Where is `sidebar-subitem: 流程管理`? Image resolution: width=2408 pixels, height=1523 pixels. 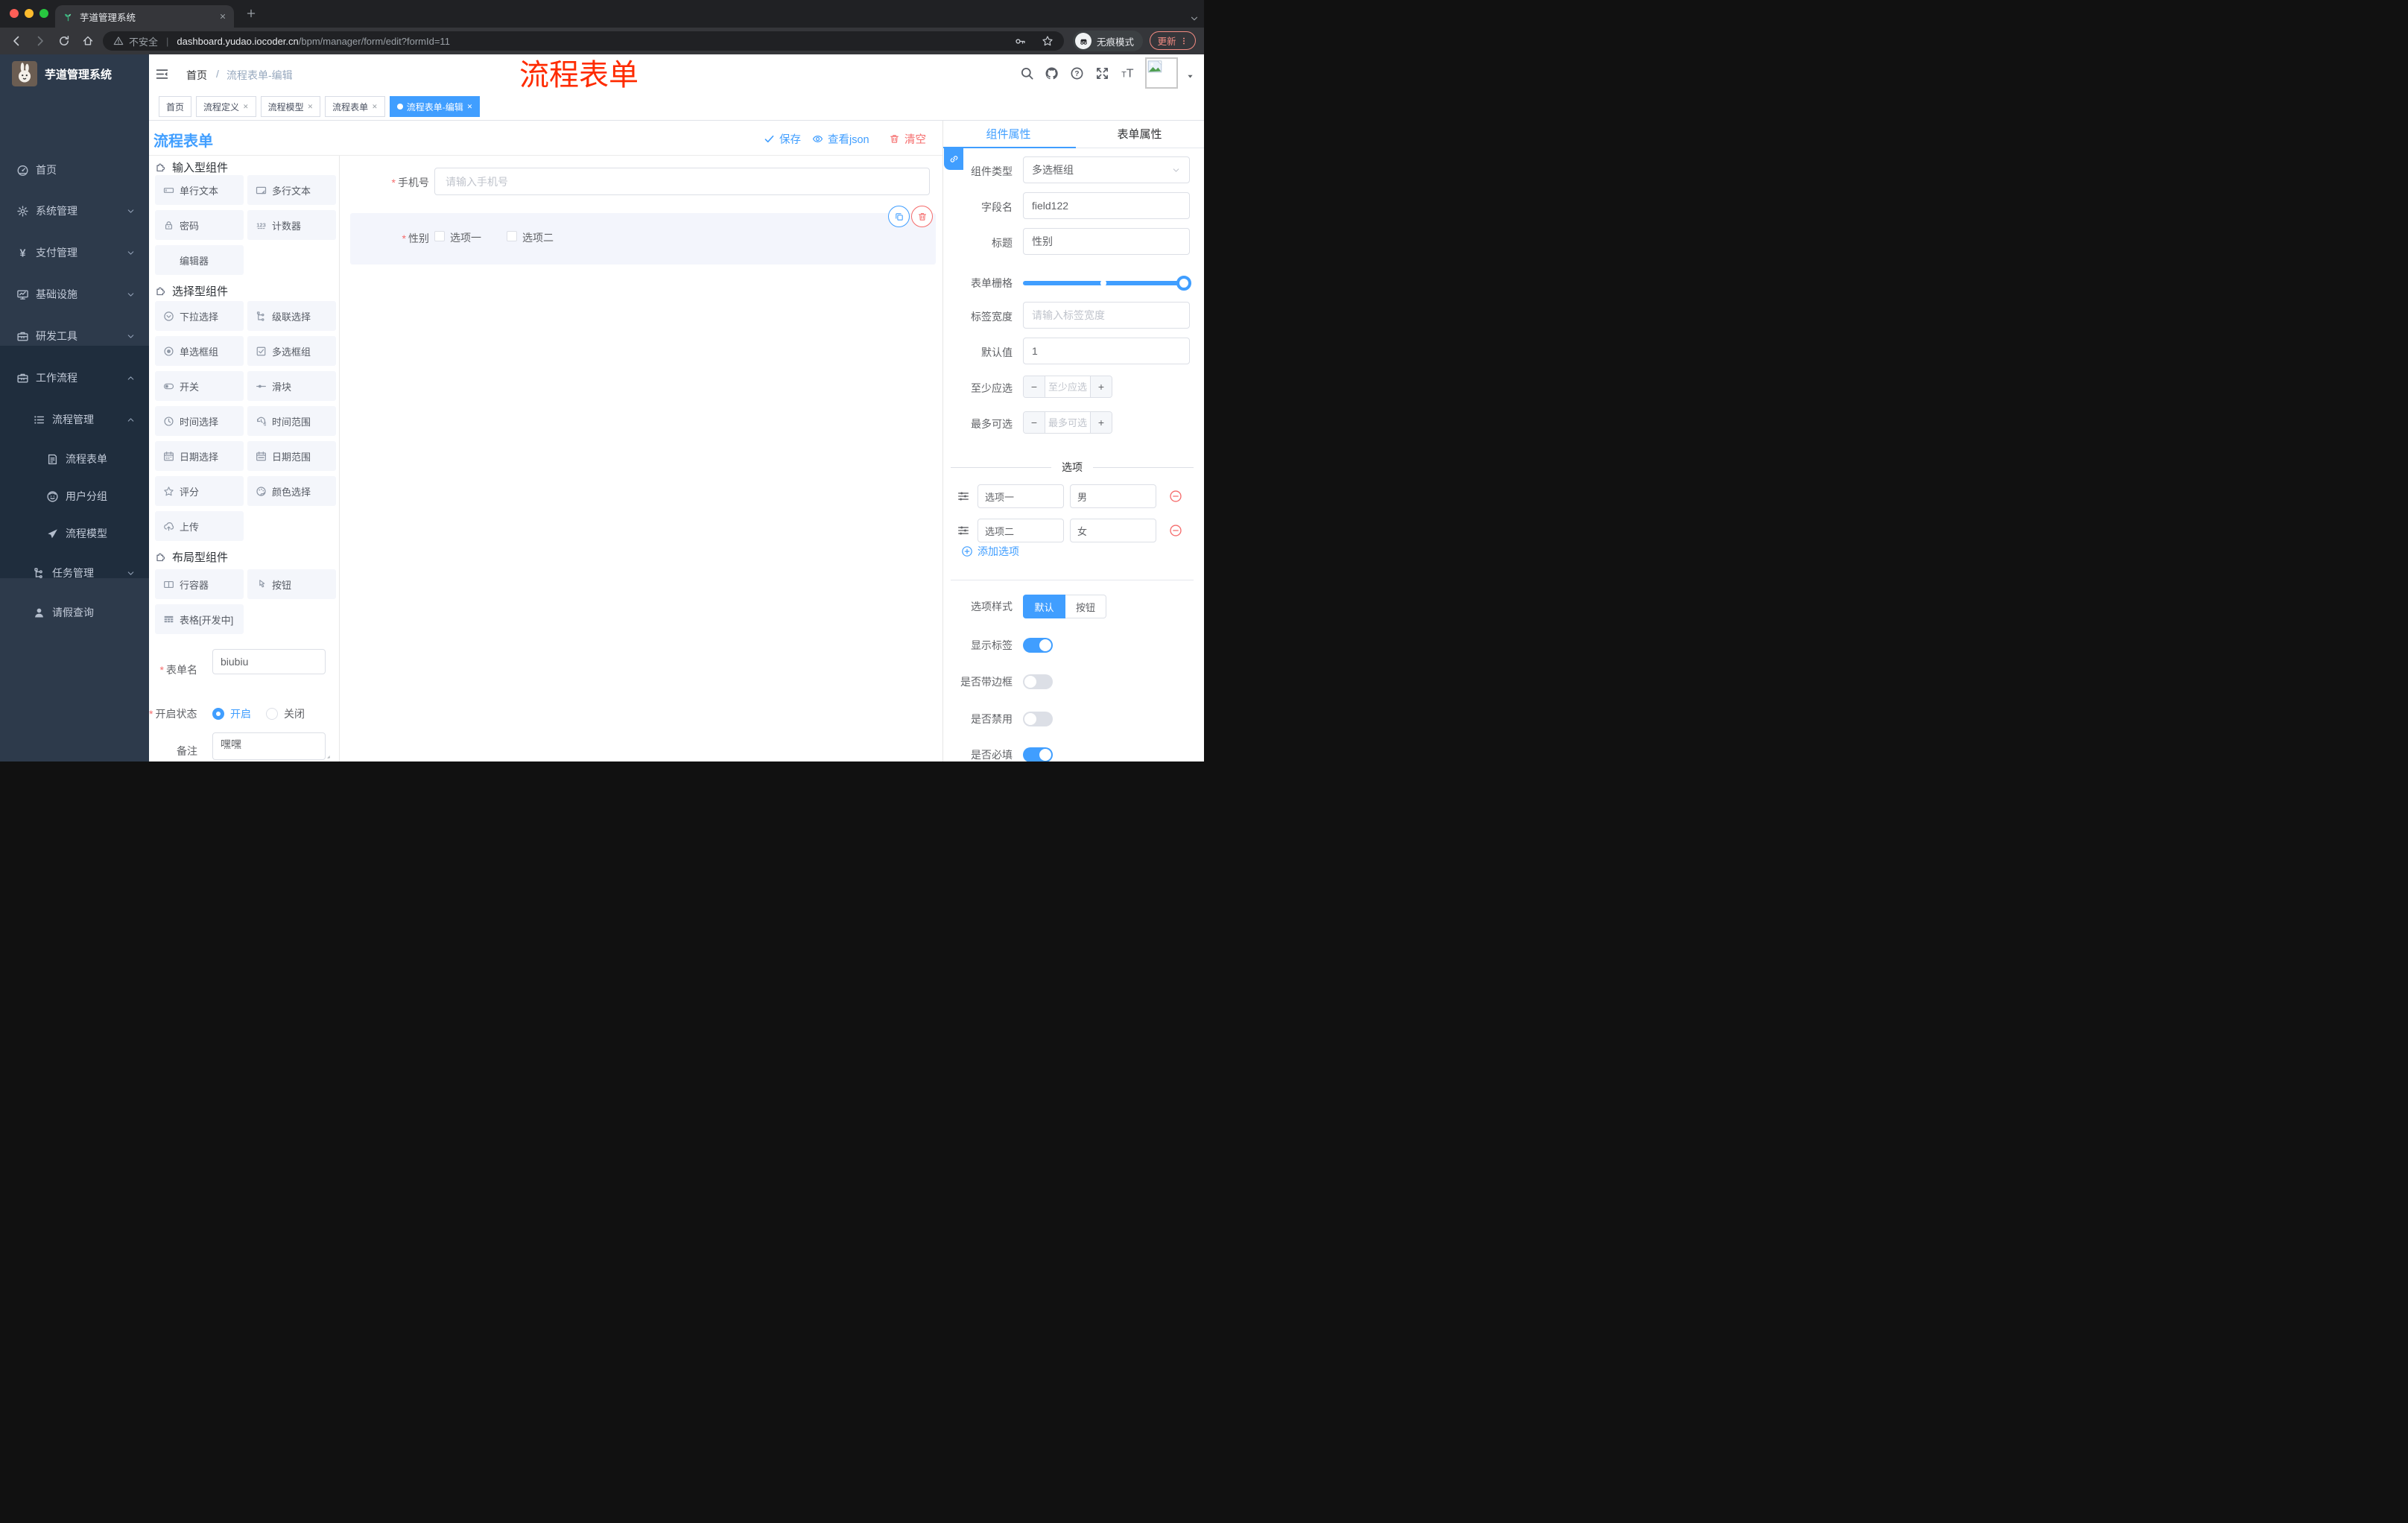 sidebar-subitem: 流程管理 is located at coordinates (74, 420).